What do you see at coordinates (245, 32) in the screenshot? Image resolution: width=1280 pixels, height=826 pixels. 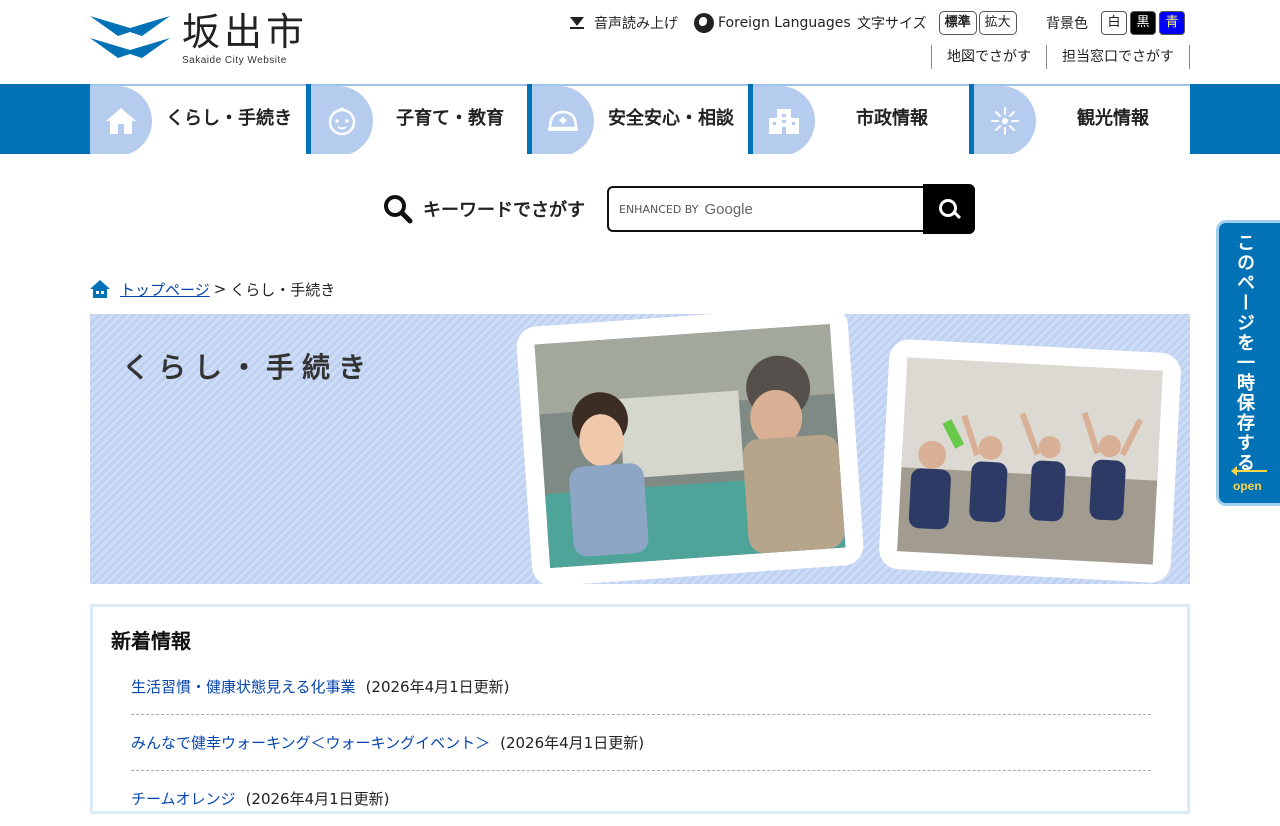 I see `logo-title: 坂出市` at bounding box center [245, 32].